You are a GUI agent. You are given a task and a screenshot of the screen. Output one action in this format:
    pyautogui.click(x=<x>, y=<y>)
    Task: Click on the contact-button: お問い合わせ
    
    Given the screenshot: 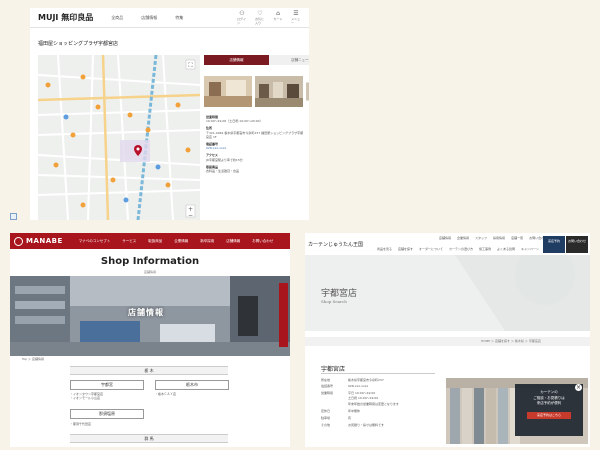 What is the action you would take?
    pyautogui.click(x=577, y=244)
    